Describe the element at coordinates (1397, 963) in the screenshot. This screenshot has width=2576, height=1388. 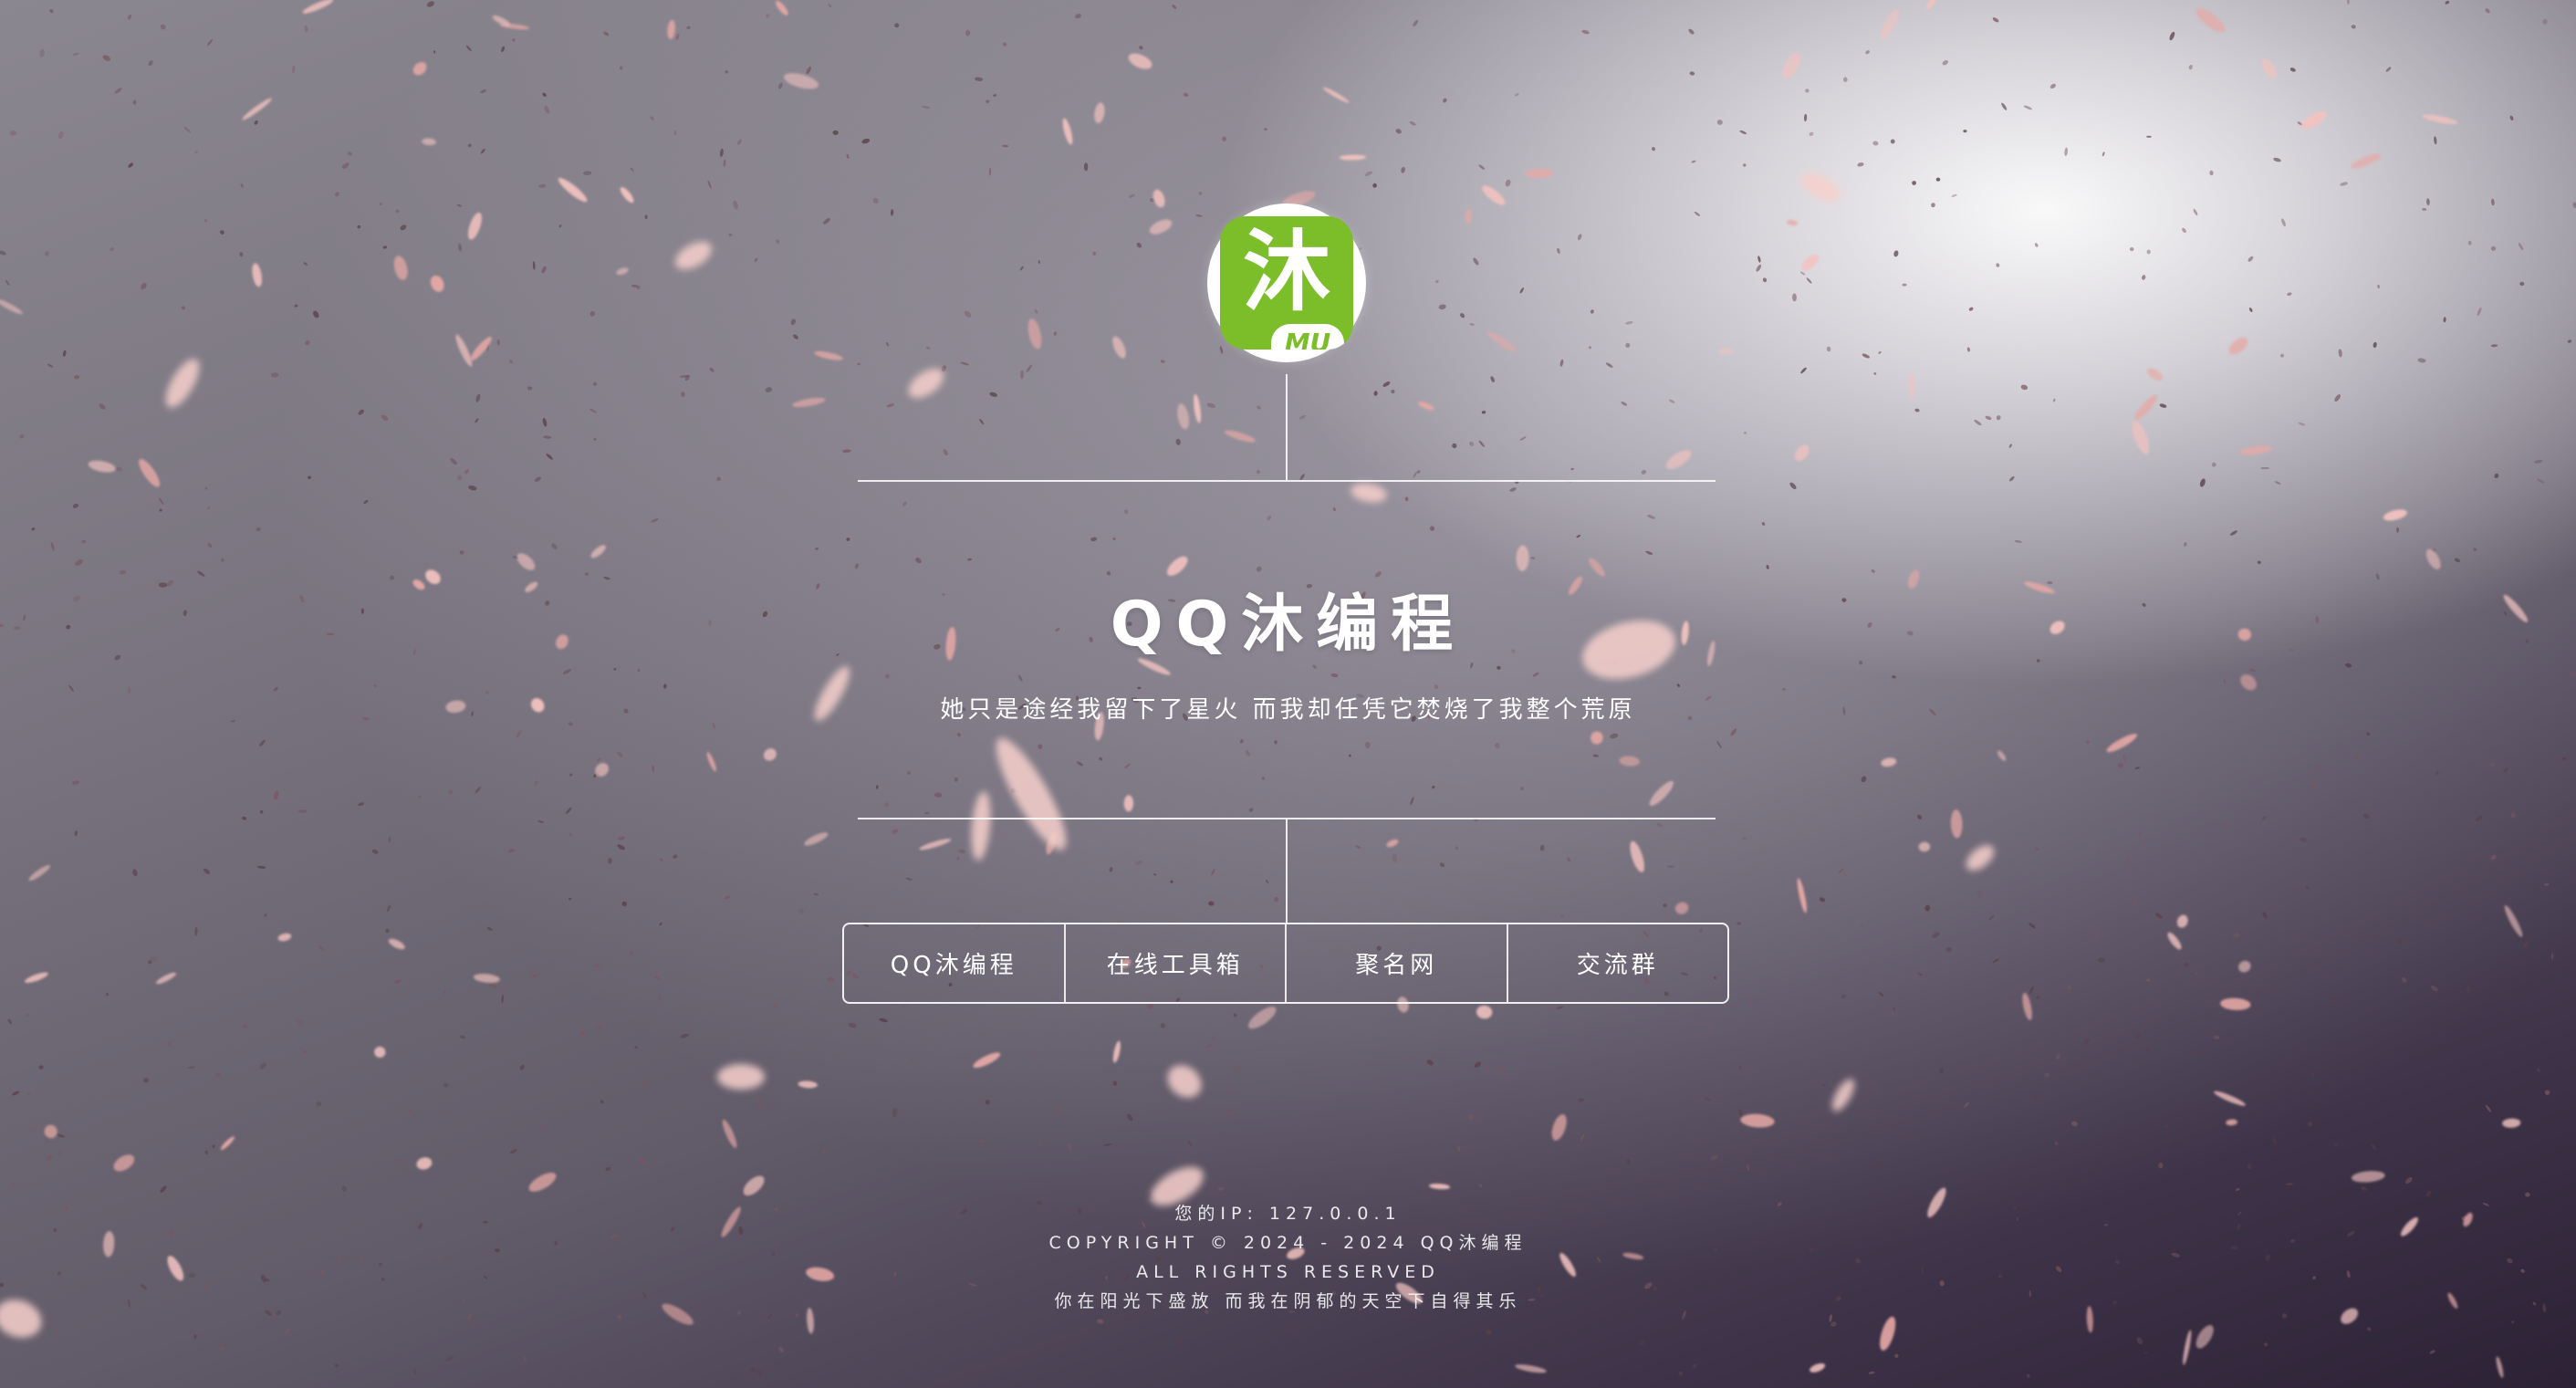
I see `nav-link-juming: 聚名网` at that location.